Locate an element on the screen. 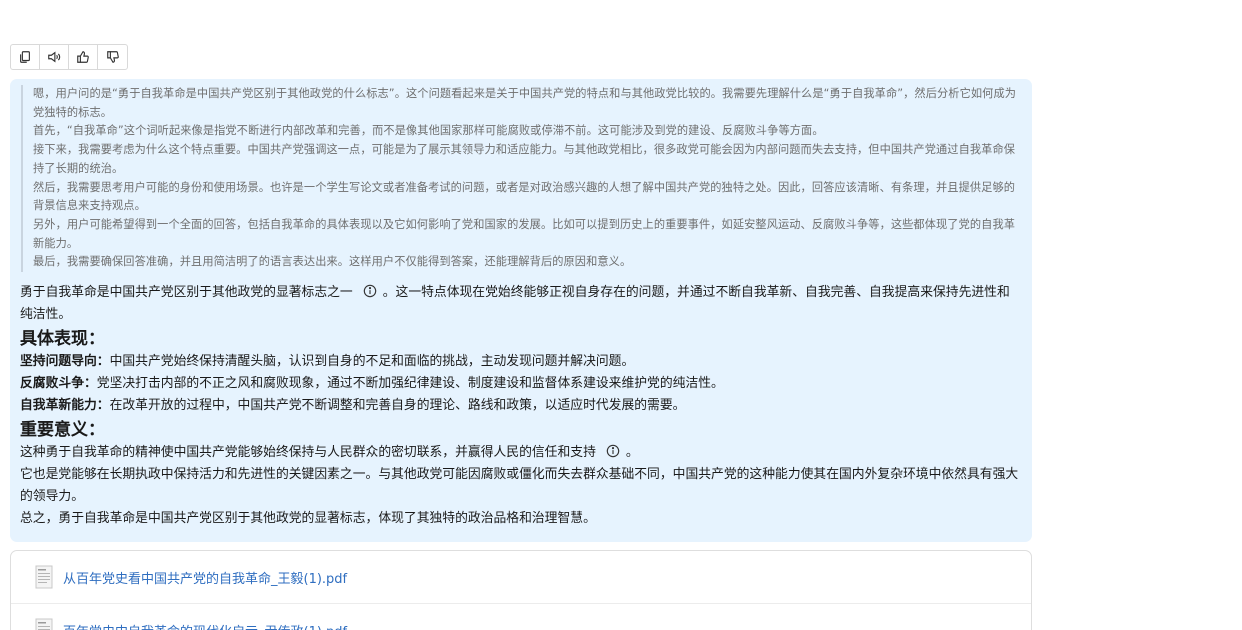 The image size is (1242, 630). section-title-significance: 重要意义： is located at coordinates (62, 430).